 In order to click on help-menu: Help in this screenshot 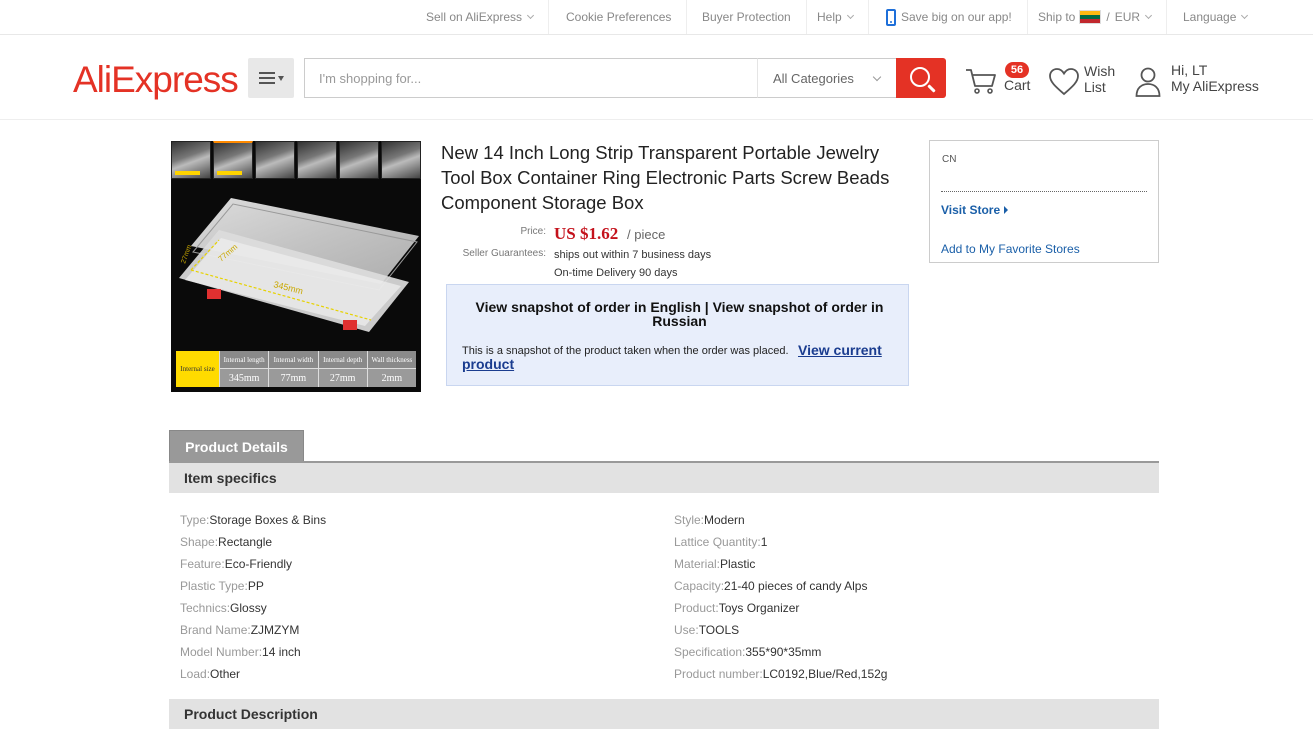, I will do `click(835, 17)`.